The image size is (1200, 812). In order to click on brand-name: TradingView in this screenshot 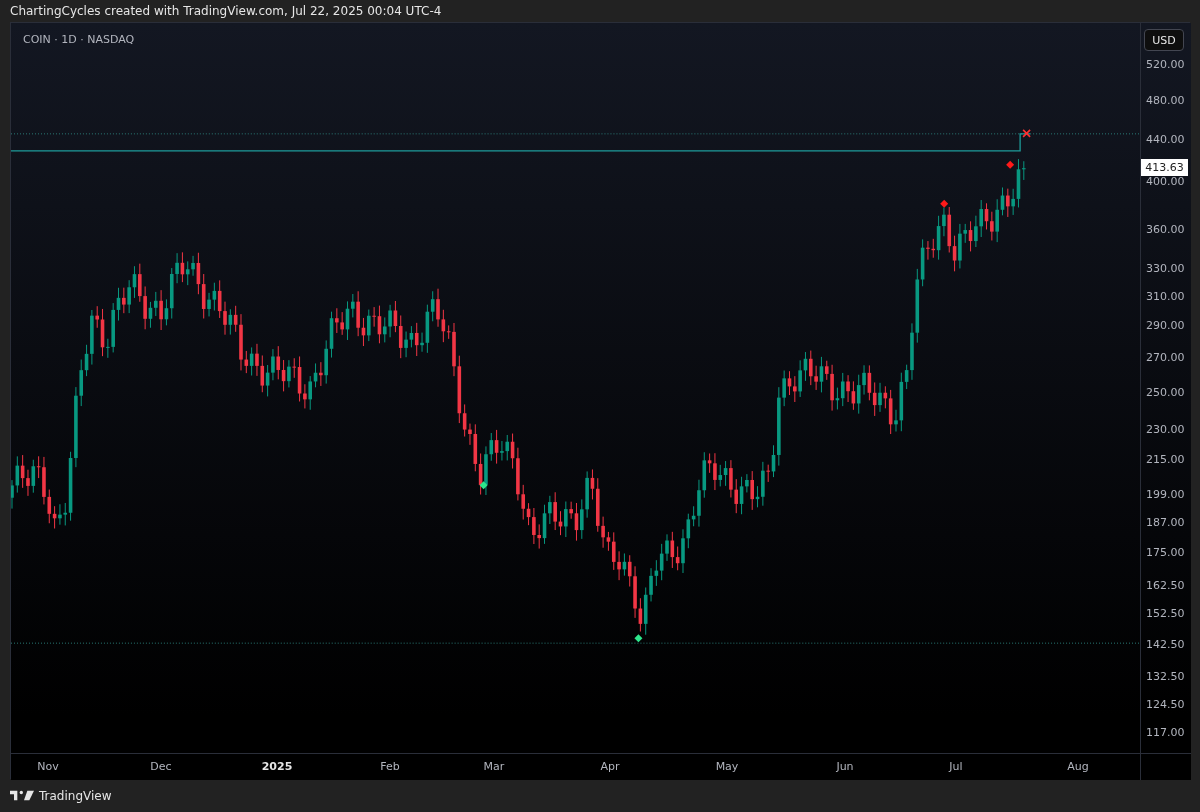, I will do `click(75, 795)`.